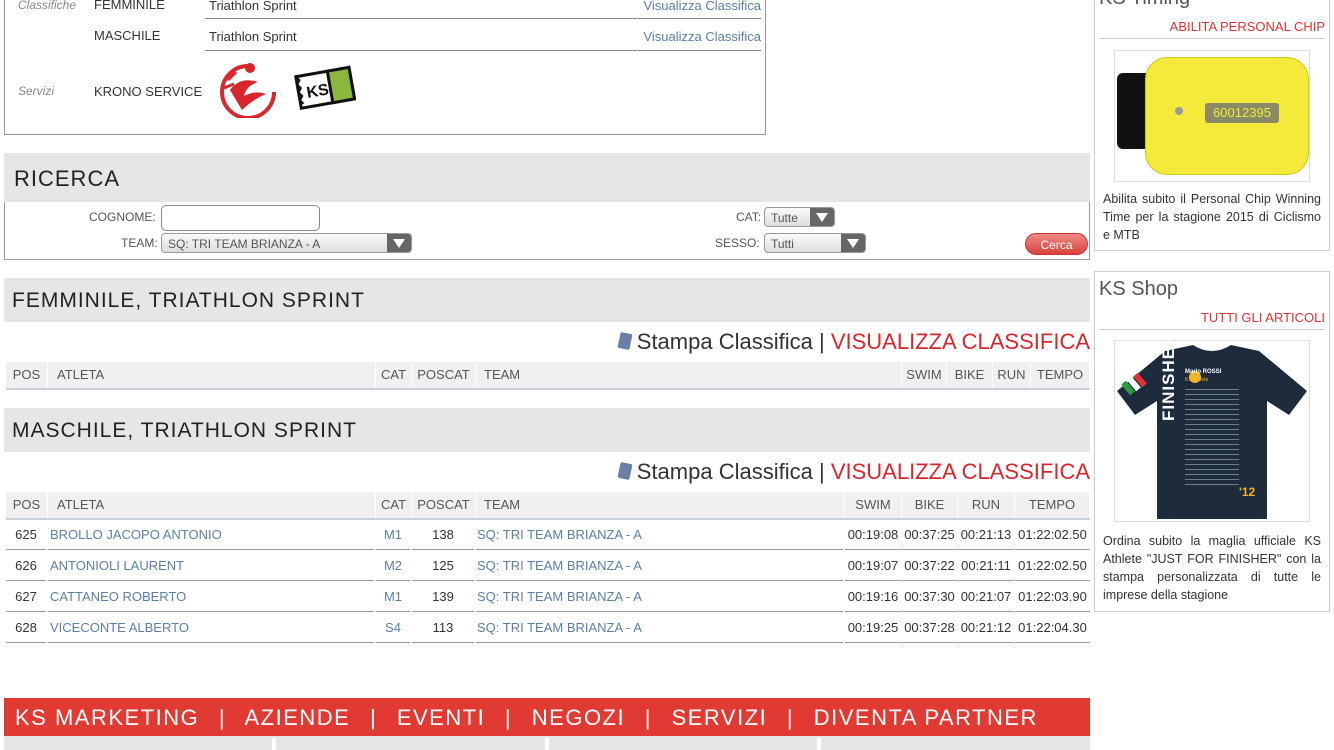  What do you see at coordinates (578, 717) in the screenshot?
I see `nav-negozi: NEGOZI` at bounding box center [578, 717].